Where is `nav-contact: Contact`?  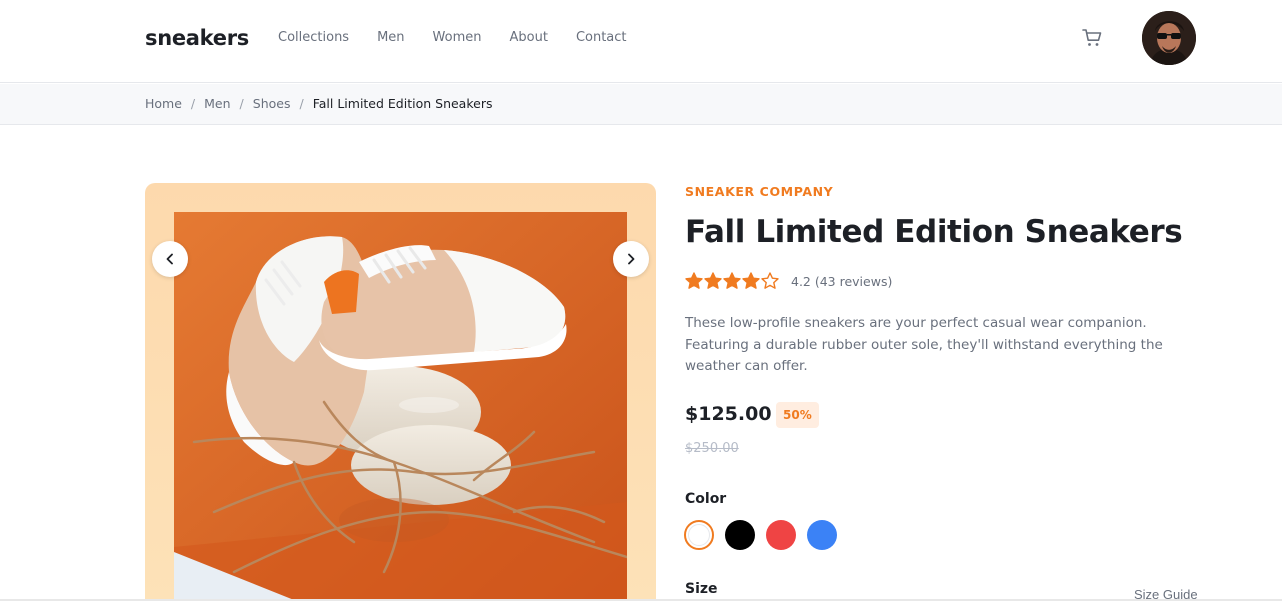
nav-contact: Contact is located at coordinates (601, 37).